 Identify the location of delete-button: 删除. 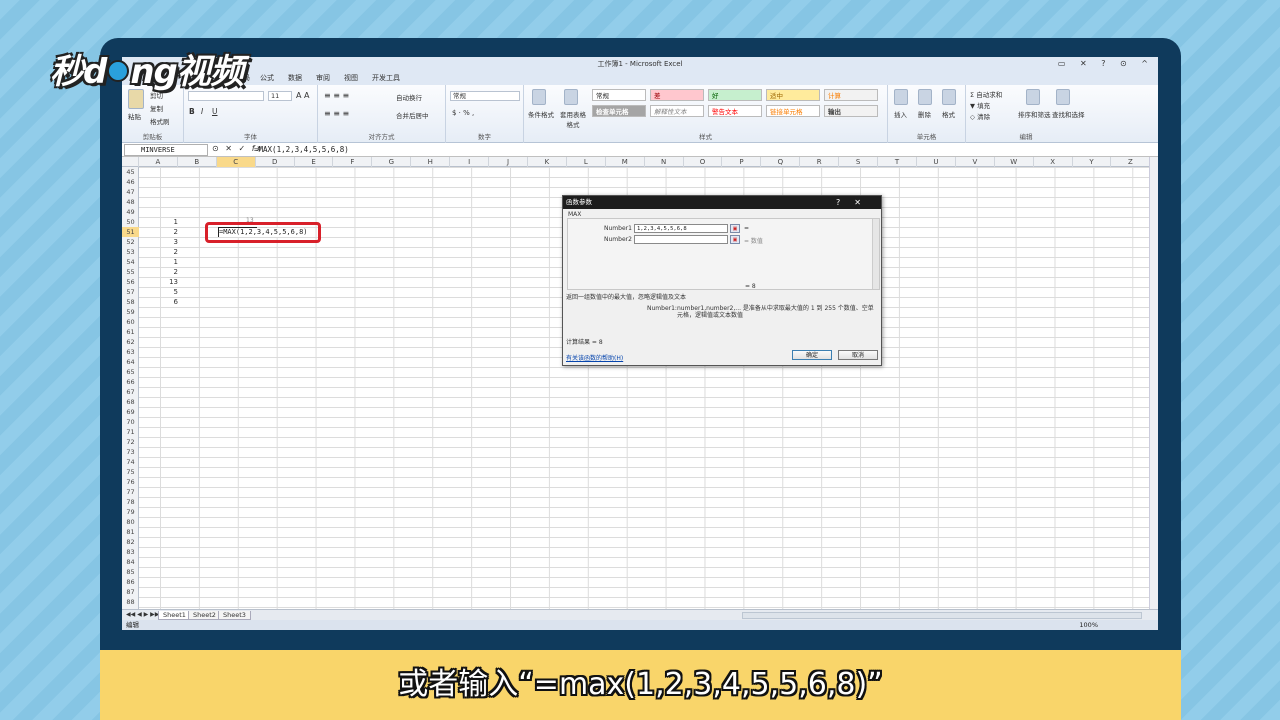
(924, 114).